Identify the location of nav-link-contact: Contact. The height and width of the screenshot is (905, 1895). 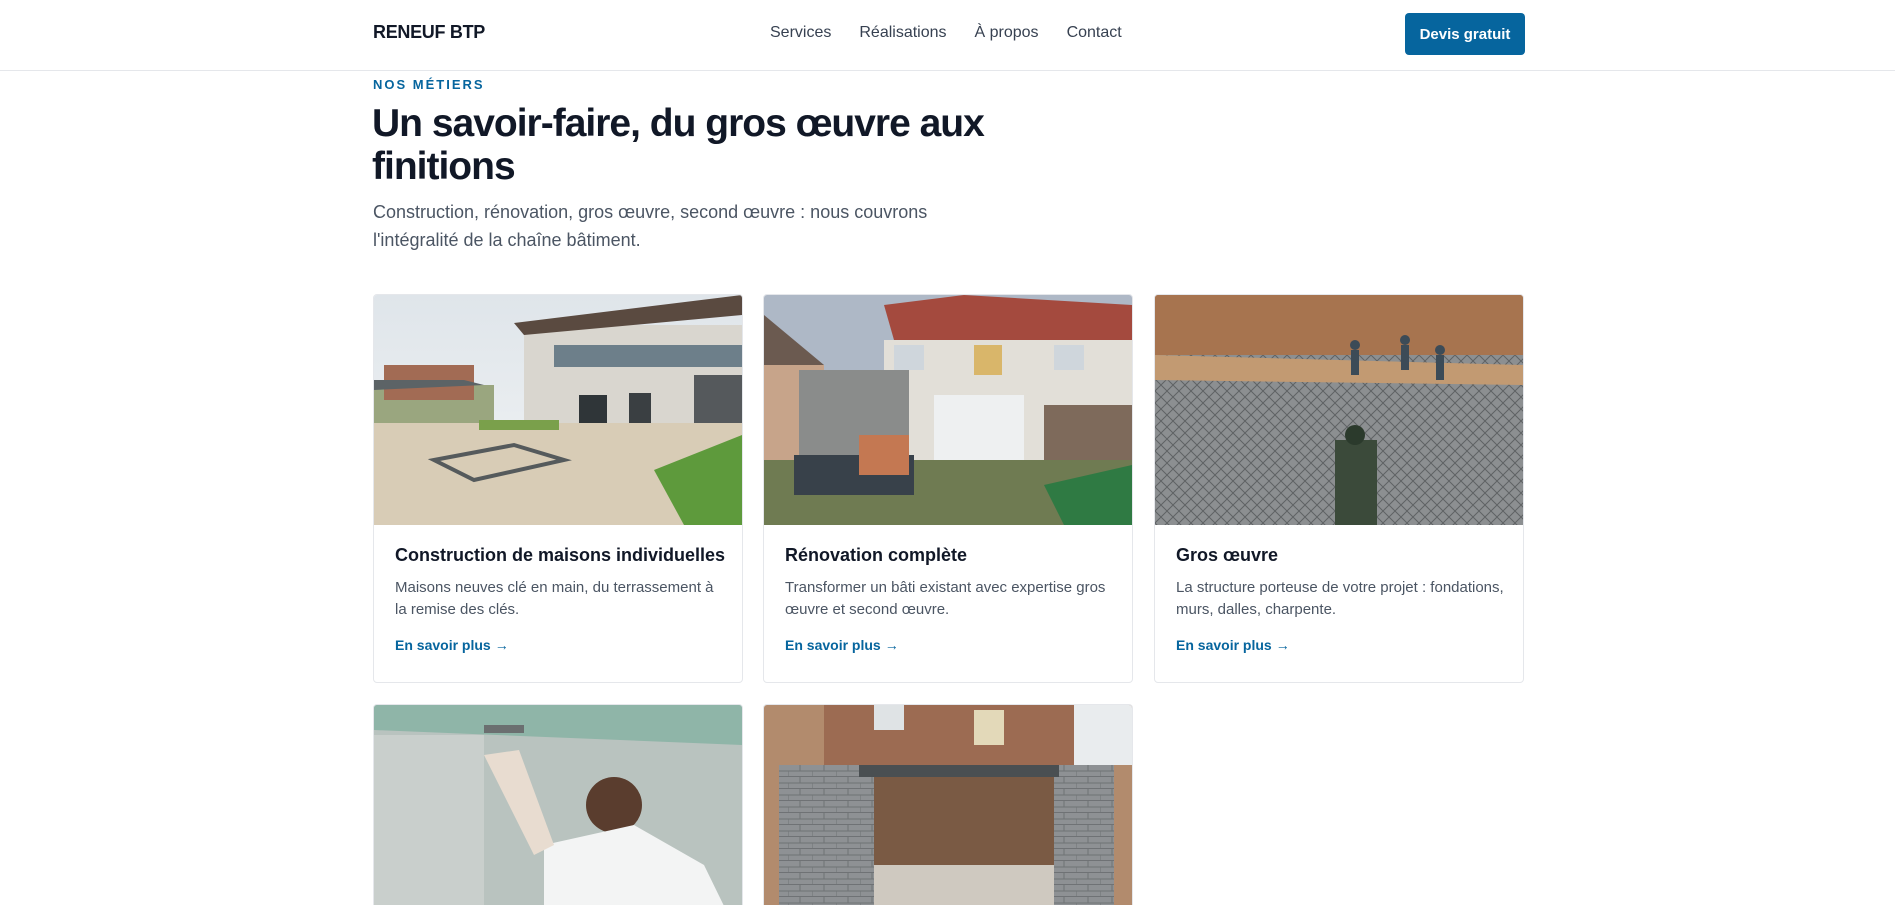
(1094, 33).